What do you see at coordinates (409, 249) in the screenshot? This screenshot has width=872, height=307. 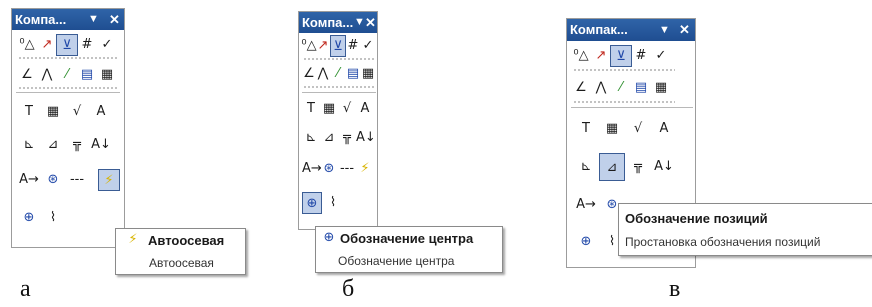 I see `tooltip-center-mark: ⊕ Обозначение центра Обозначение центра` at bounding box center [409, 249].